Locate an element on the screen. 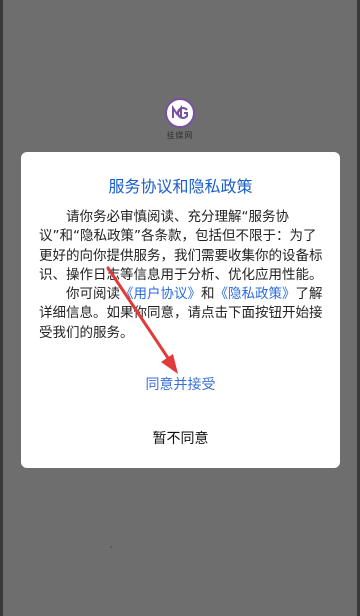  app-logo: 挂媒网 is located at coordinates (180, 123).